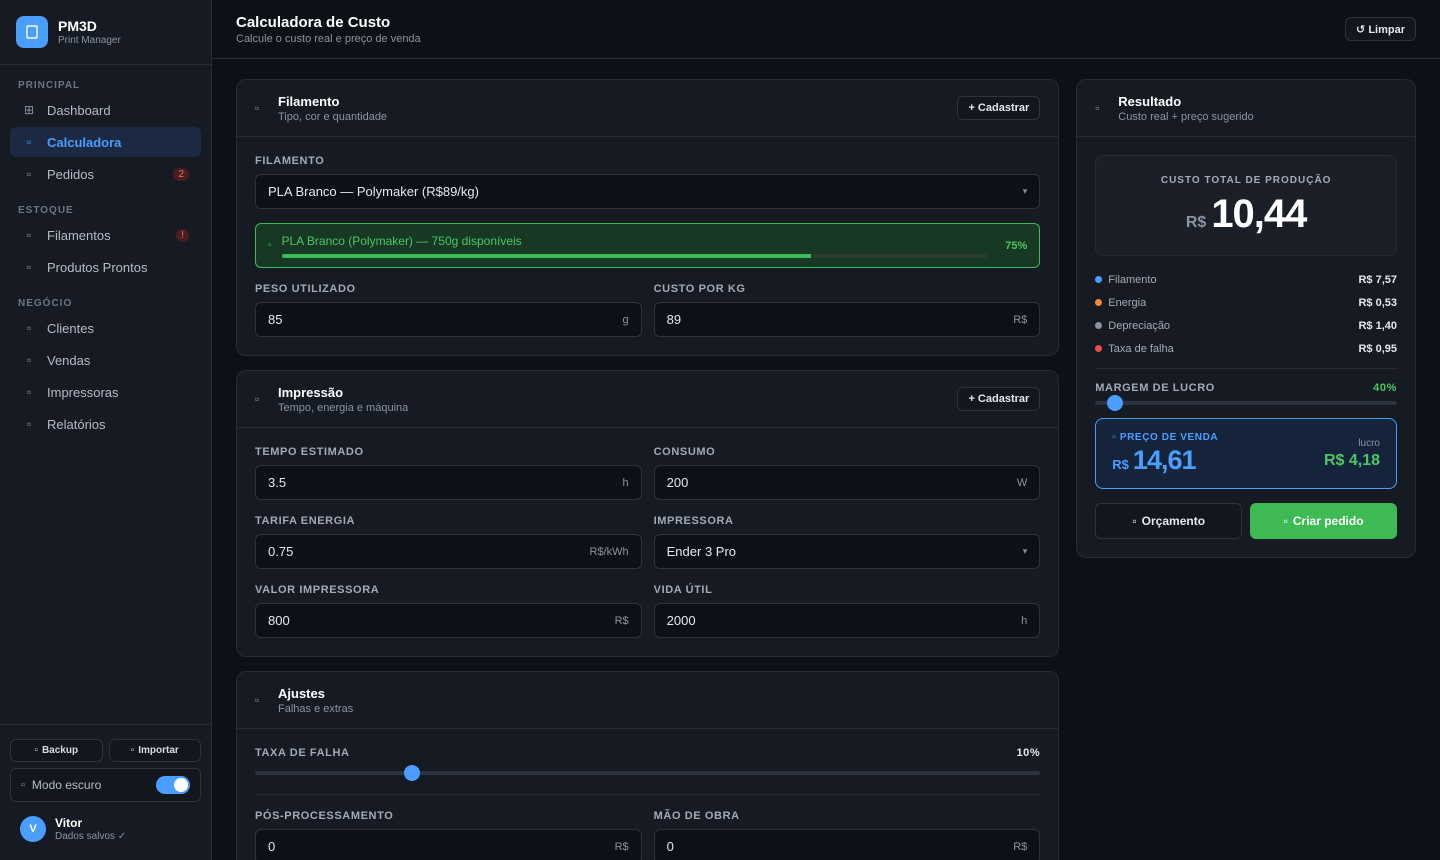  Describe the element at coordinates (847, 319) in the screenshot. I see `cost-per-kg-input: 89 R$` at that location.